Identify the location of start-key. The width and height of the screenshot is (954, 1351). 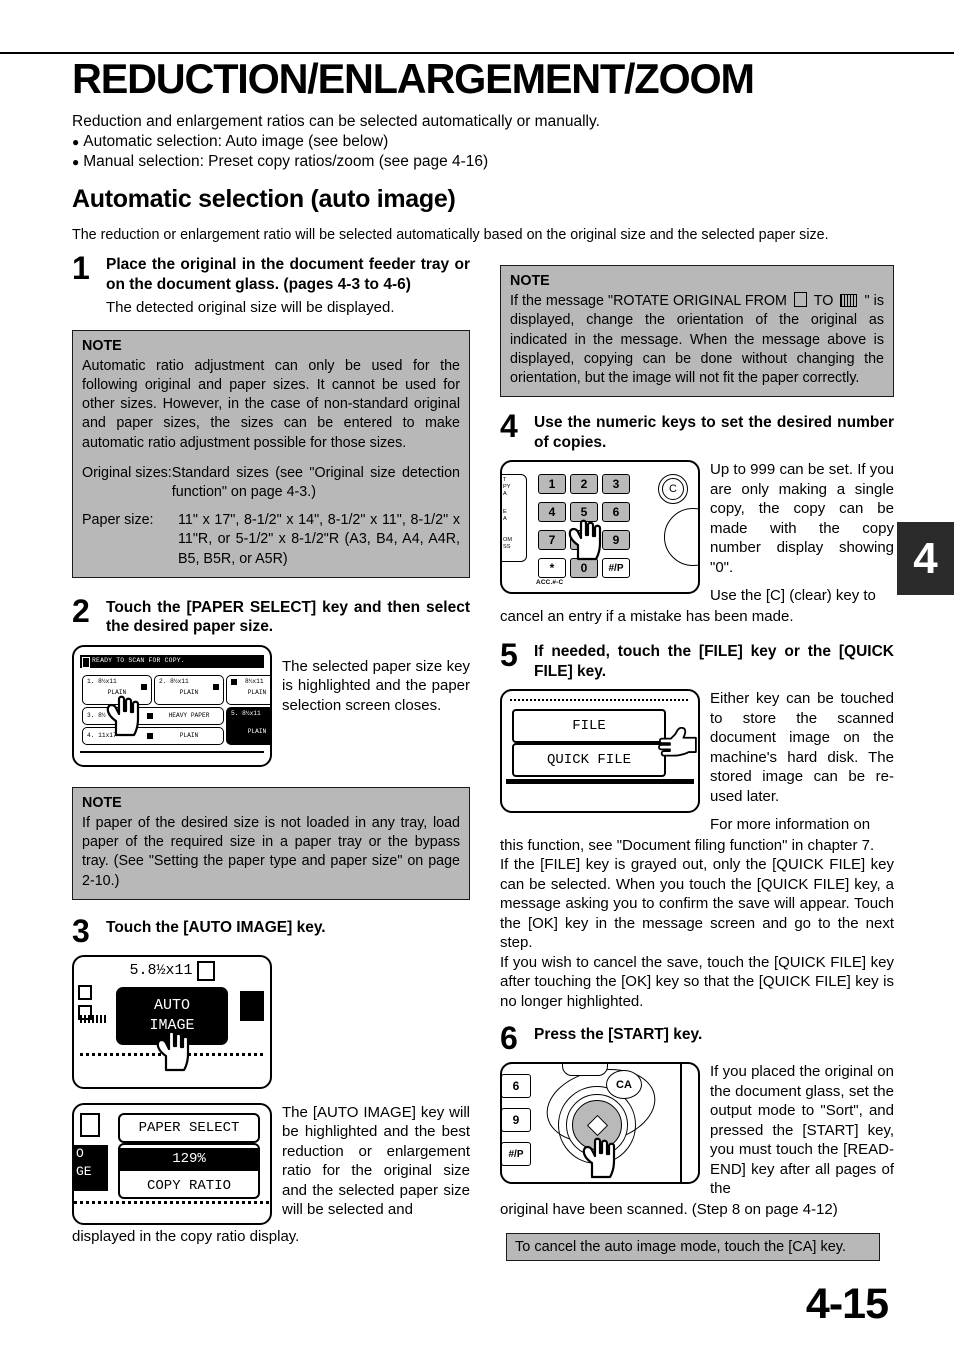
(597, 1125).